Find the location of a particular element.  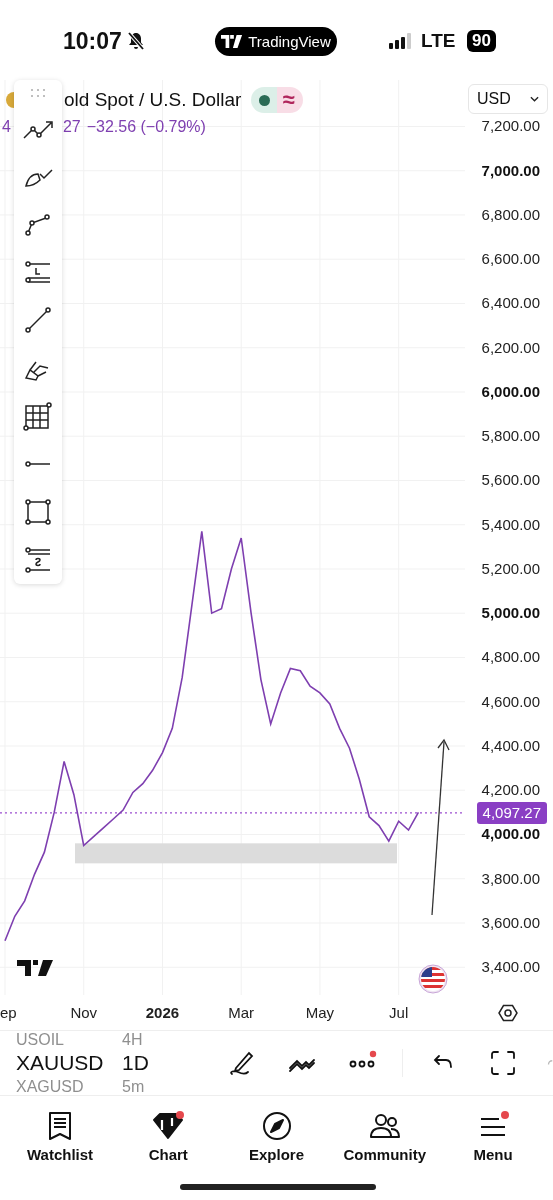

current-price-tag: 4,097.27 is located at coordinates (511, 812).